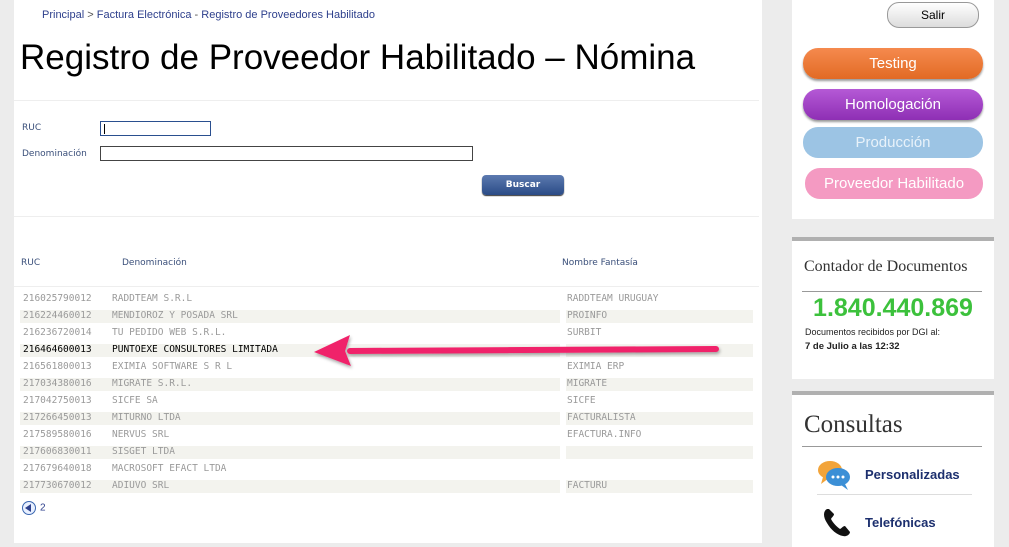 This screenshot has width=1009, height=547. Describe the element at coordinates (893, 63) in the screenshot. I see `testing-button: Testing` at that location.